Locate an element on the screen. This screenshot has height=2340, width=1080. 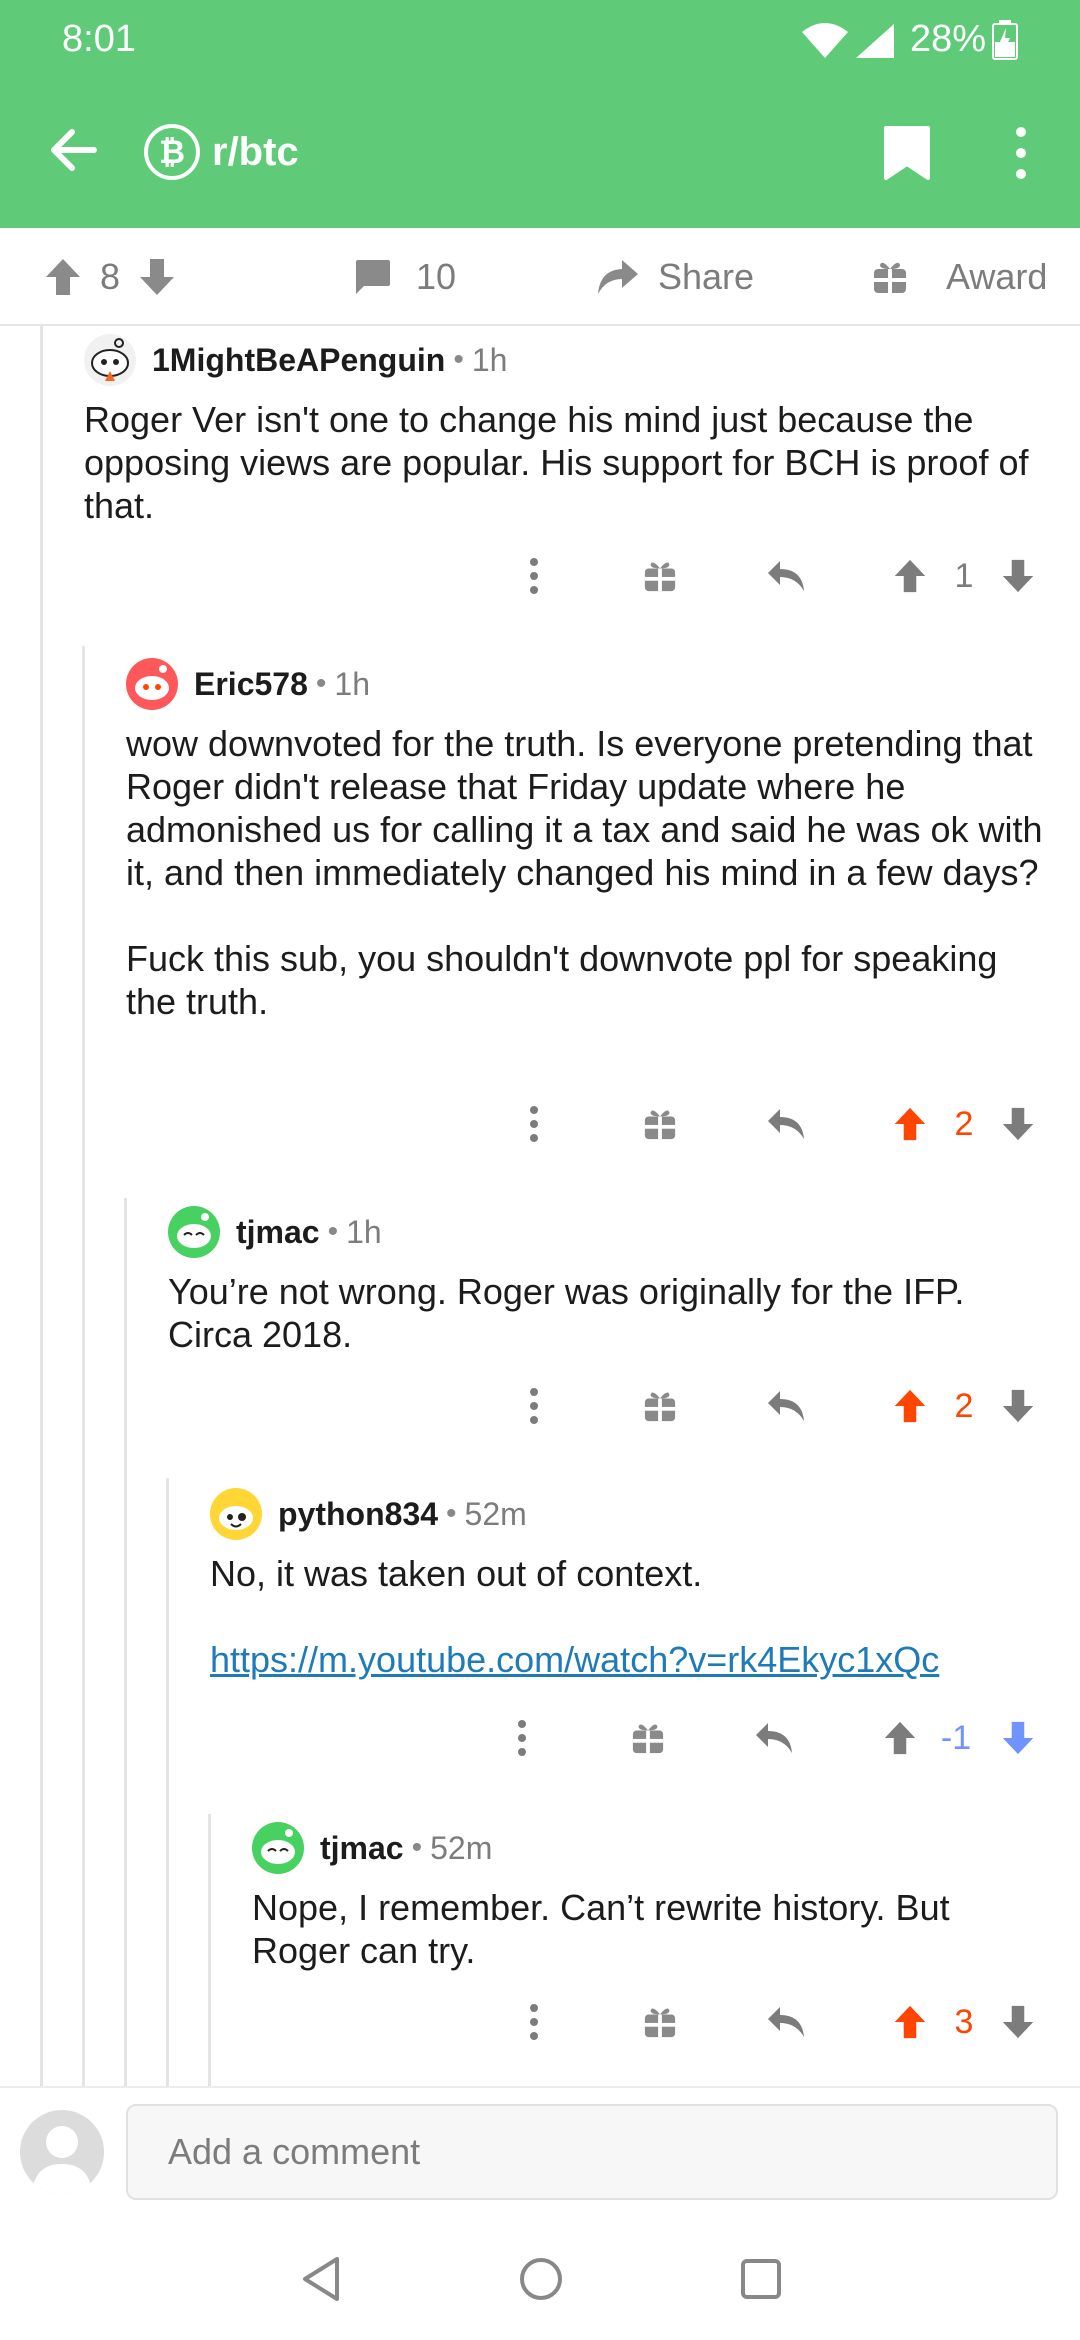
signal-icon is located at coordinates (874, 43).